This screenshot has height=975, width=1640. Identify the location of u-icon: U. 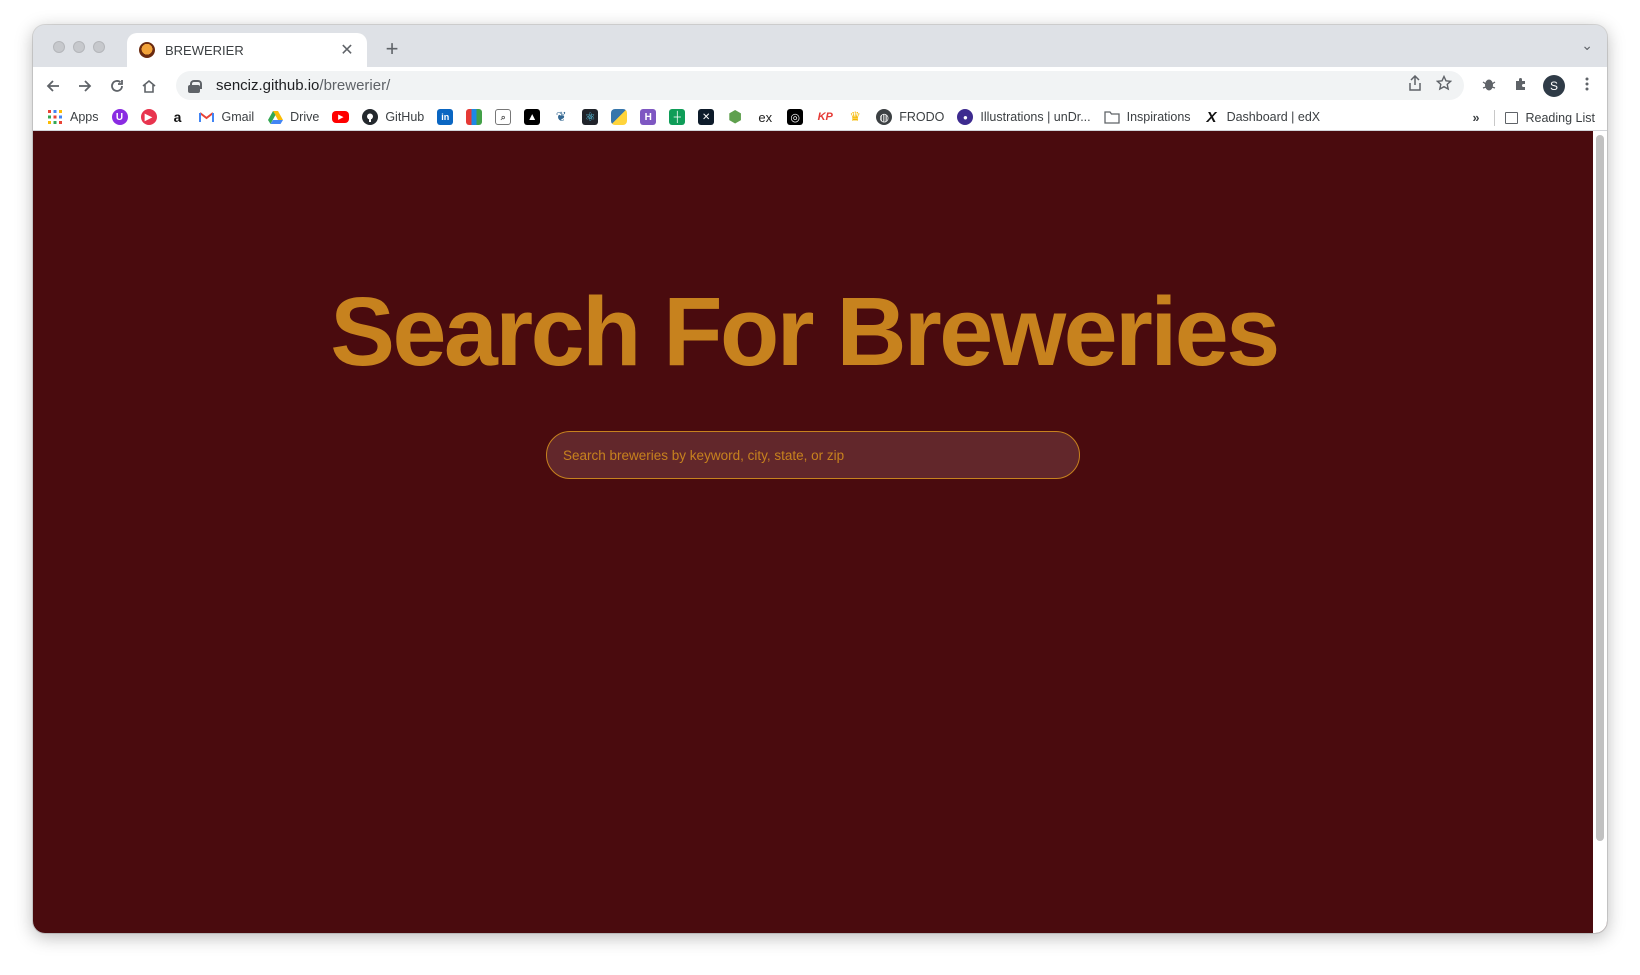
(119, 117).